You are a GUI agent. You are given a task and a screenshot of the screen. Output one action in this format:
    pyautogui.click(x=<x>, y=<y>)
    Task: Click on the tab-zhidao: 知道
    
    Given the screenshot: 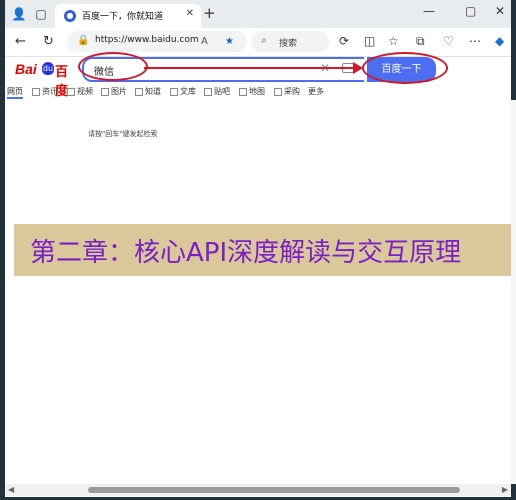 What is the action you would take?
    pyautogui.click(x=148, y=91)
    